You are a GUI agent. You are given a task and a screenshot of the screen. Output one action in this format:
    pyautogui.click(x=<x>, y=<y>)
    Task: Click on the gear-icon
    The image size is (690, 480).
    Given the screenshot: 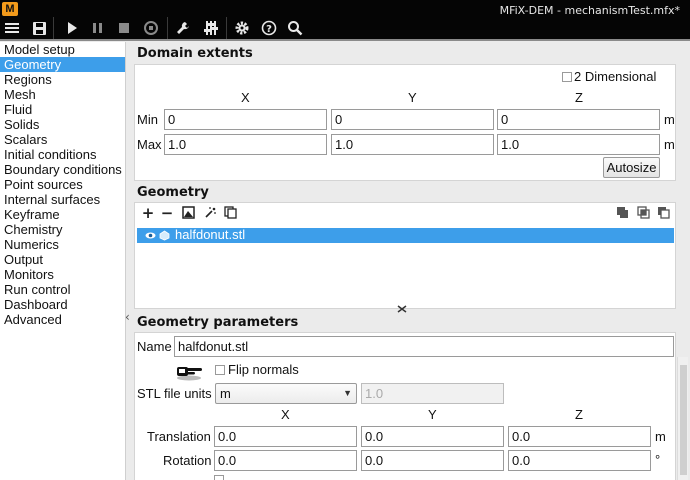 What is the action you would take?
    pyautogui.click(x=242, y=28)
    